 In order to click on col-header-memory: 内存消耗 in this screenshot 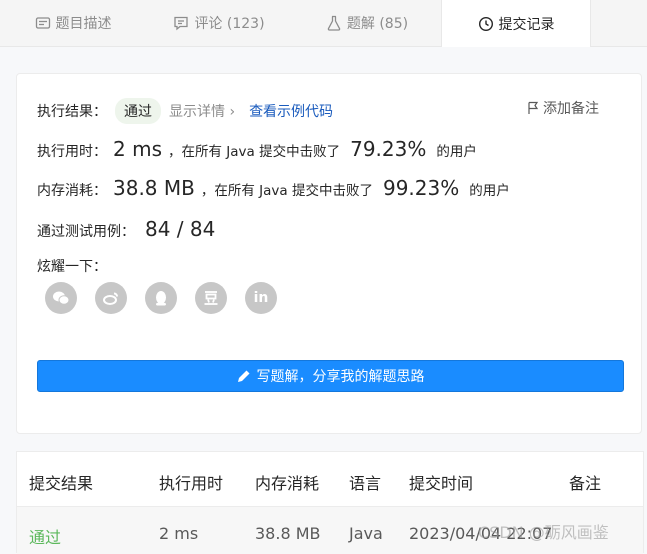, I will do `click(287, 483)`.